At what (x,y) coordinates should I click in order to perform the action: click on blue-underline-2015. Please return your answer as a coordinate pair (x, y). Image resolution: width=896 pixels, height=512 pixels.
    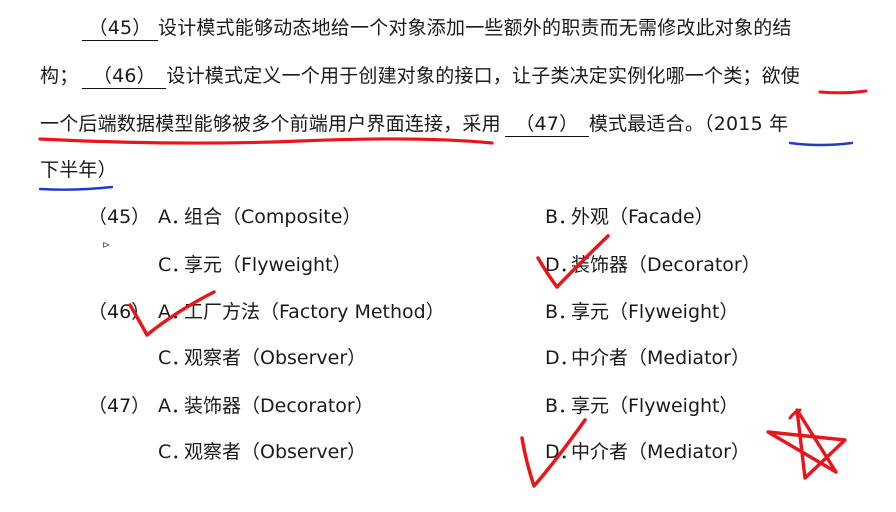
    Looking at the image, I should click on (821, 144).